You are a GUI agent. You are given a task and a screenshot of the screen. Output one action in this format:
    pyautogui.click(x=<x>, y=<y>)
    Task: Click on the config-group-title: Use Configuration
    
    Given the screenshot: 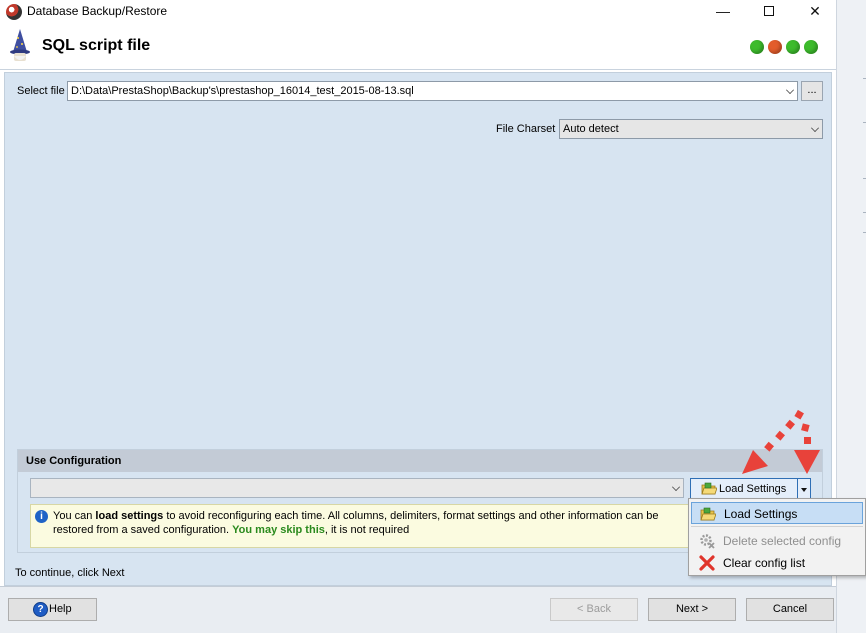 What is the action you would take?
    pyautogui.click(x=420, y=461)
    